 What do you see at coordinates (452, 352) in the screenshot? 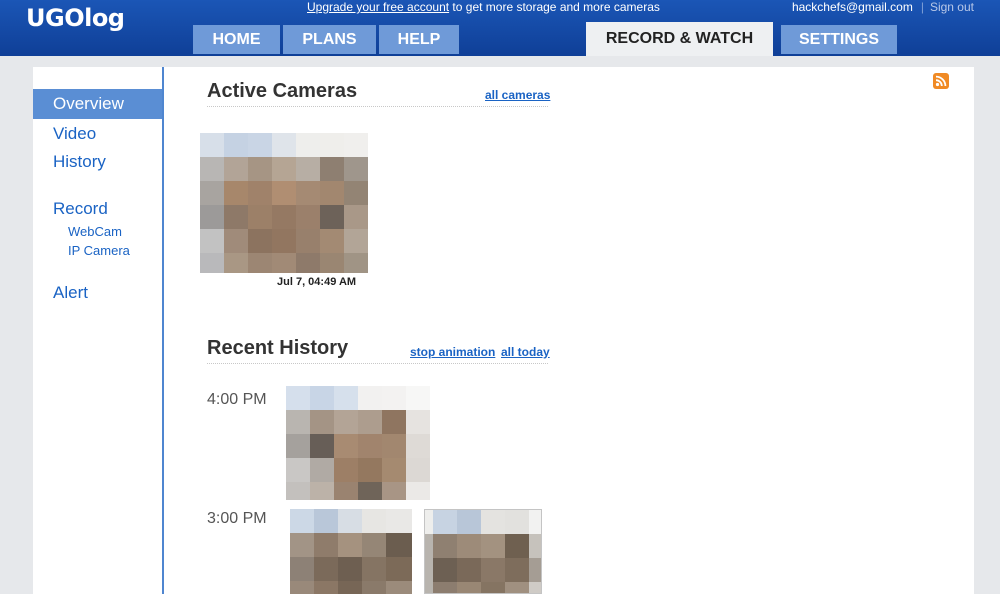
I see `stop-animation-link: stop animation` at bounding box center [452, 352].